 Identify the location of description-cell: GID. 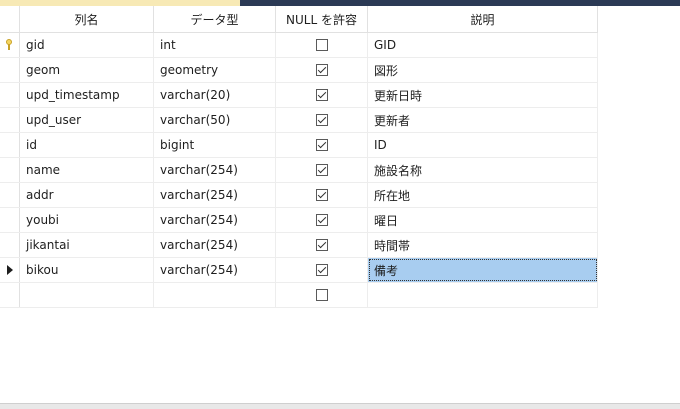
(483, 45).